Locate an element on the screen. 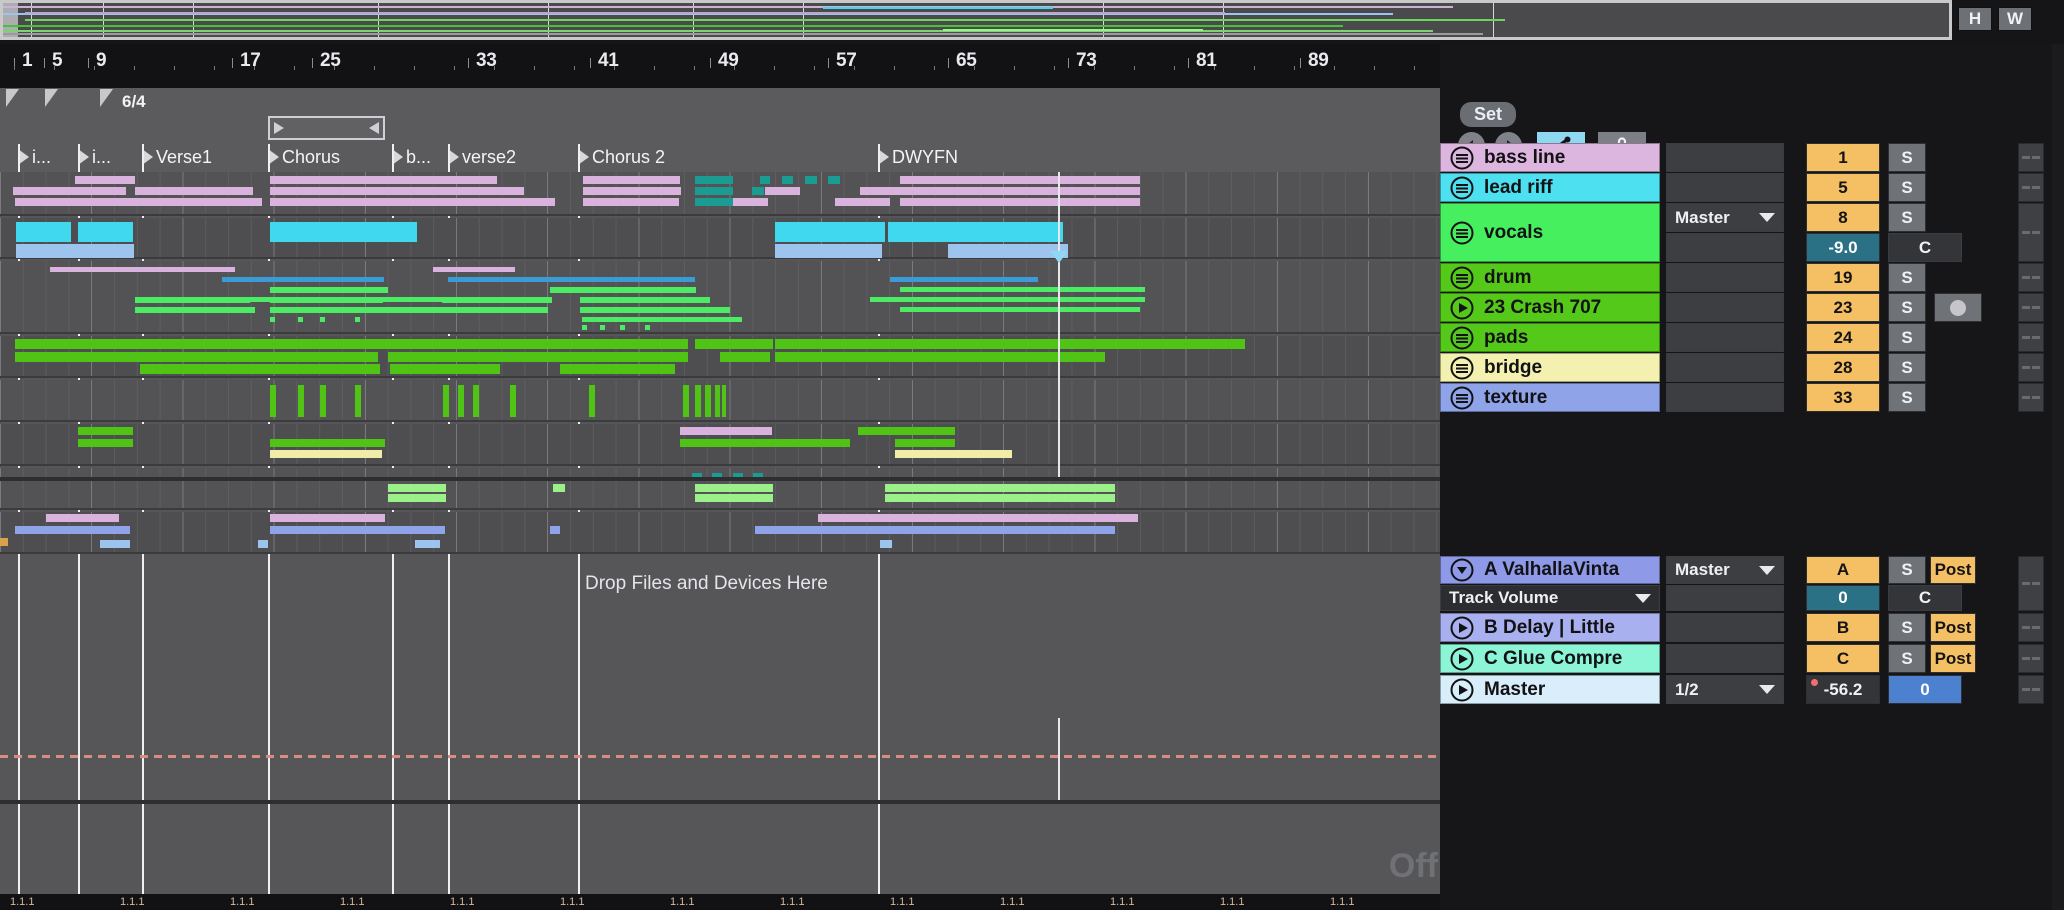 The height and width of the screenshot is (910, 2064). track-header: vocals is located at coordinates (1550, 232).